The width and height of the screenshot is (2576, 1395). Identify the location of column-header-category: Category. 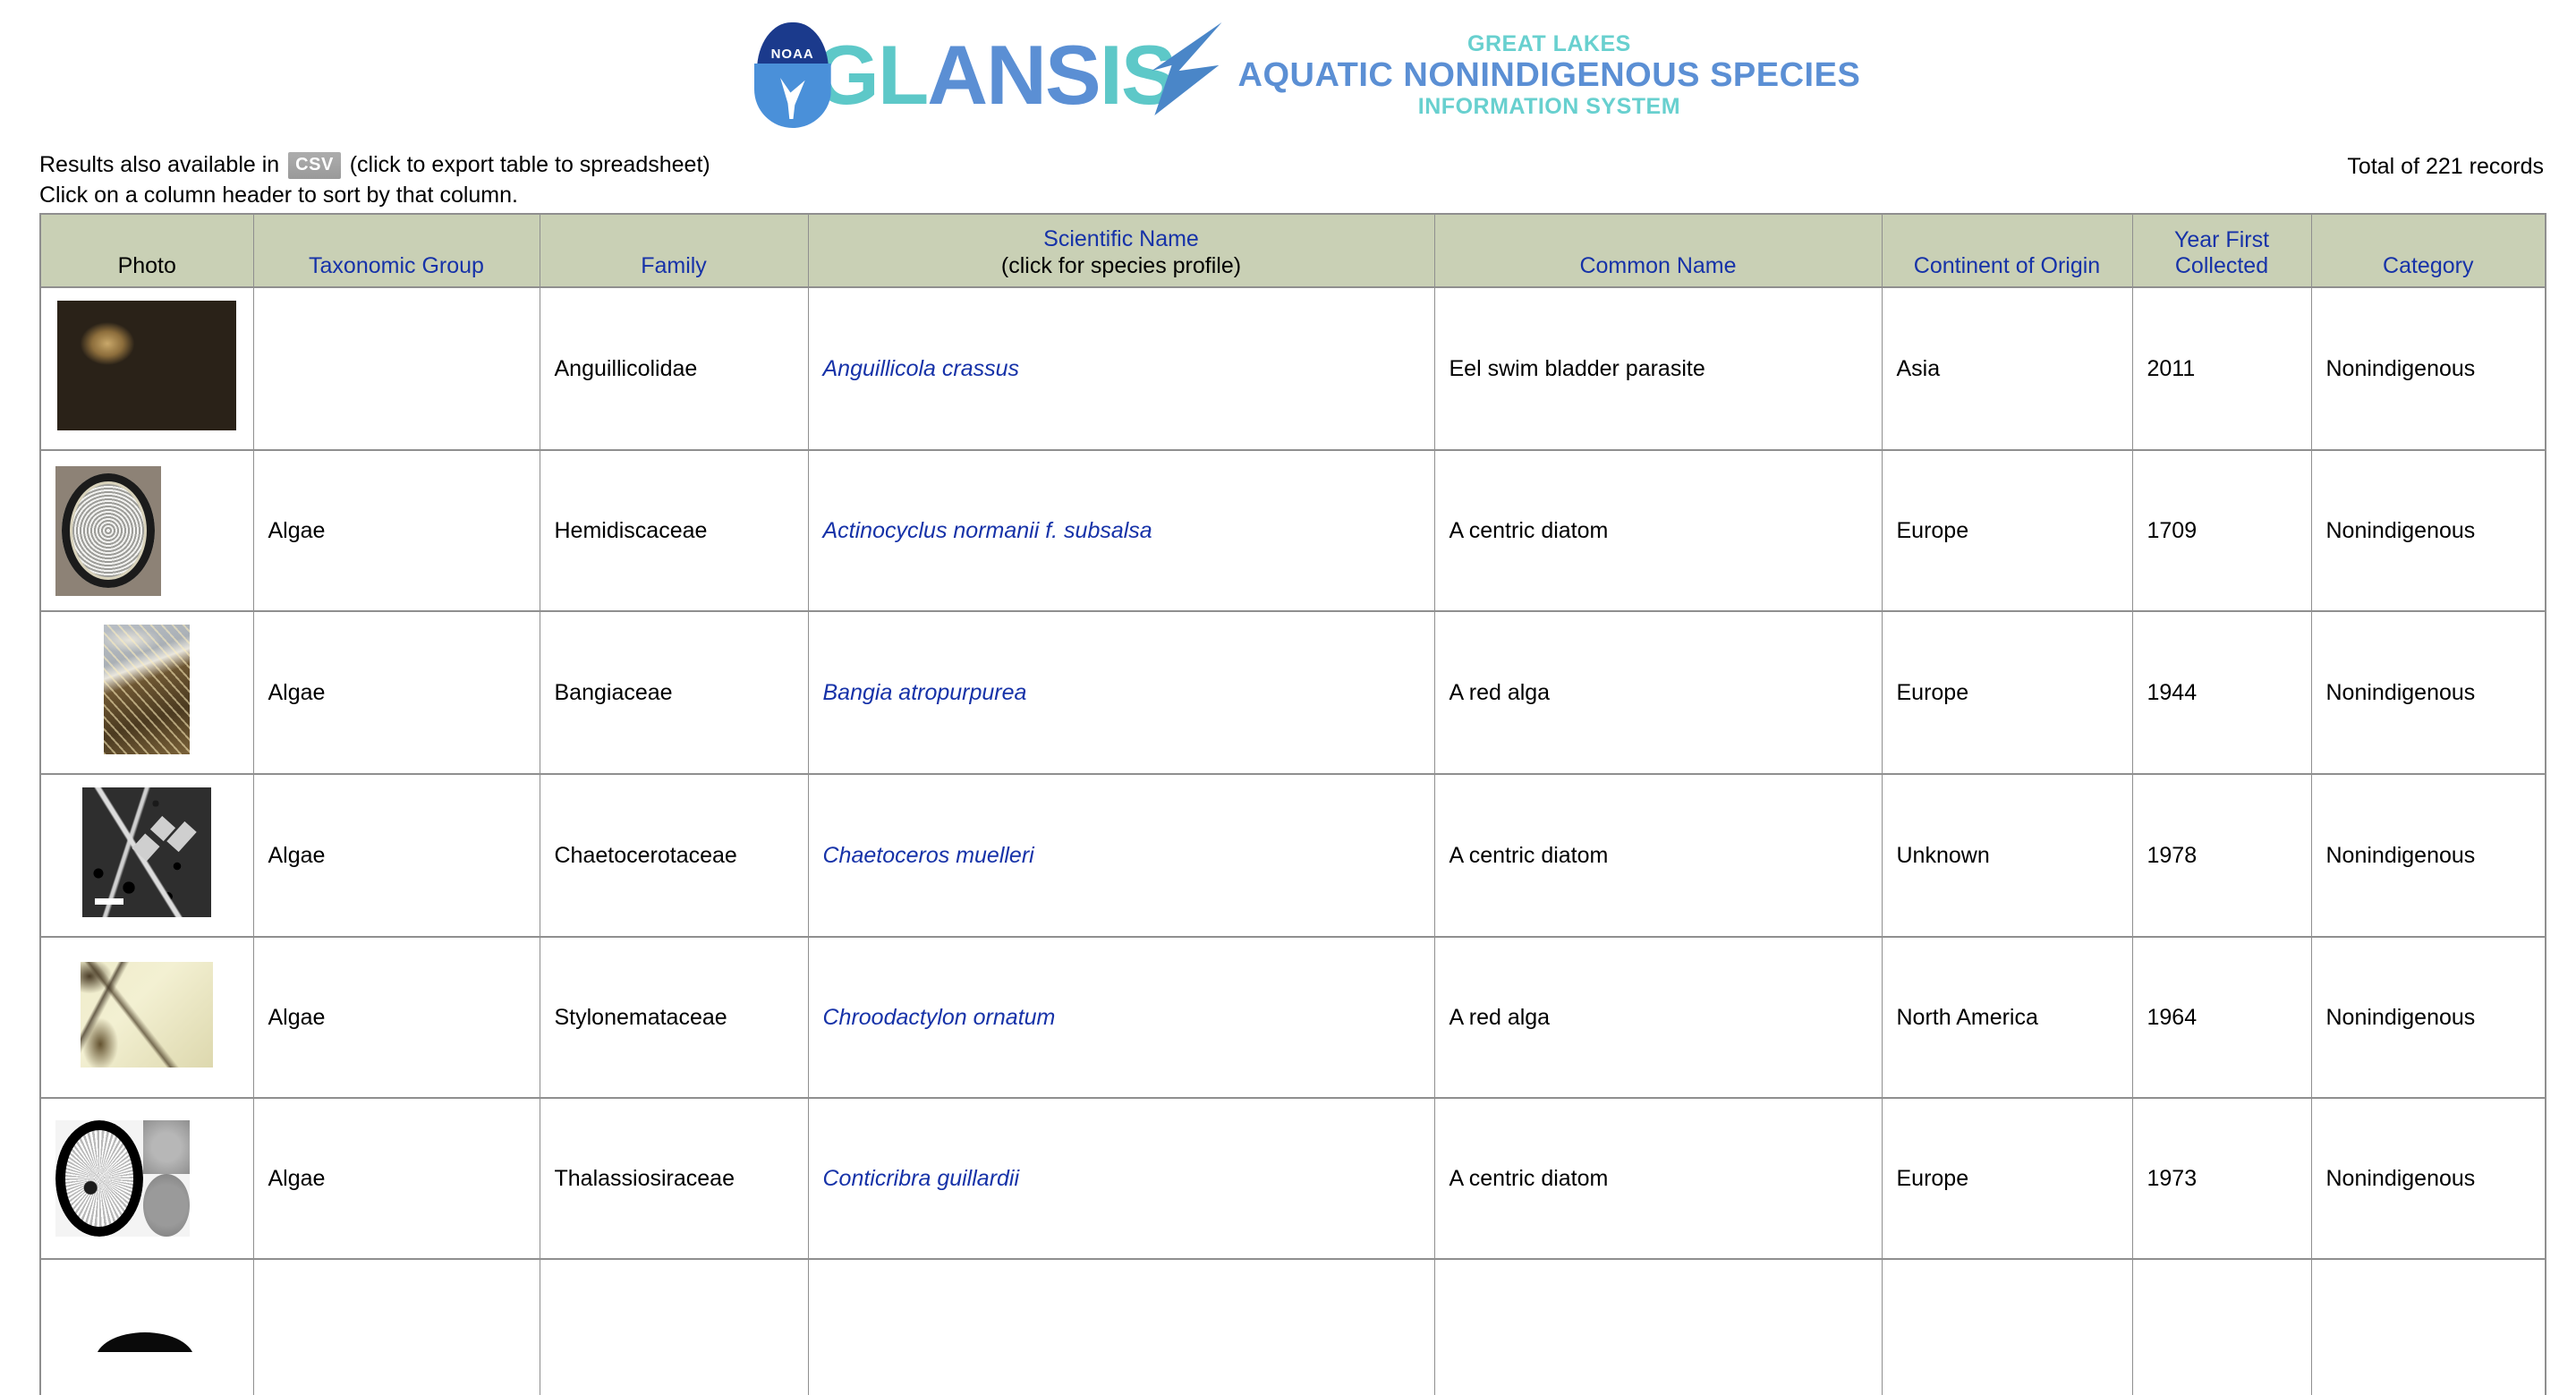
(2428, 250).